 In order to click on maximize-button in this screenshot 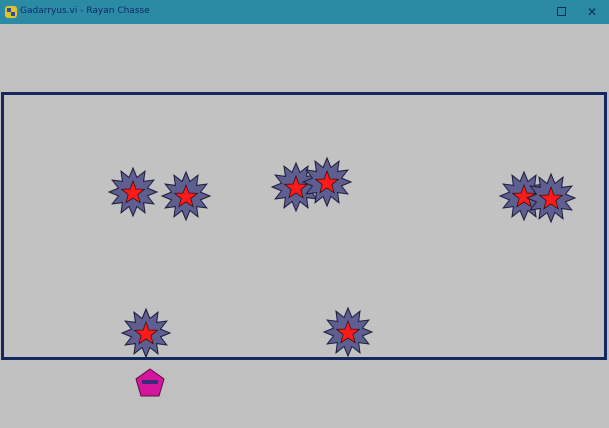, I will do `click(561, 12)`.